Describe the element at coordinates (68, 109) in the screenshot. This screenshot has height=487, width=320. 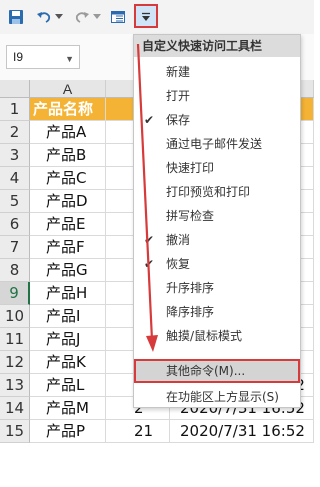
I see `header-cell-product-name: 产品名称` at that location.